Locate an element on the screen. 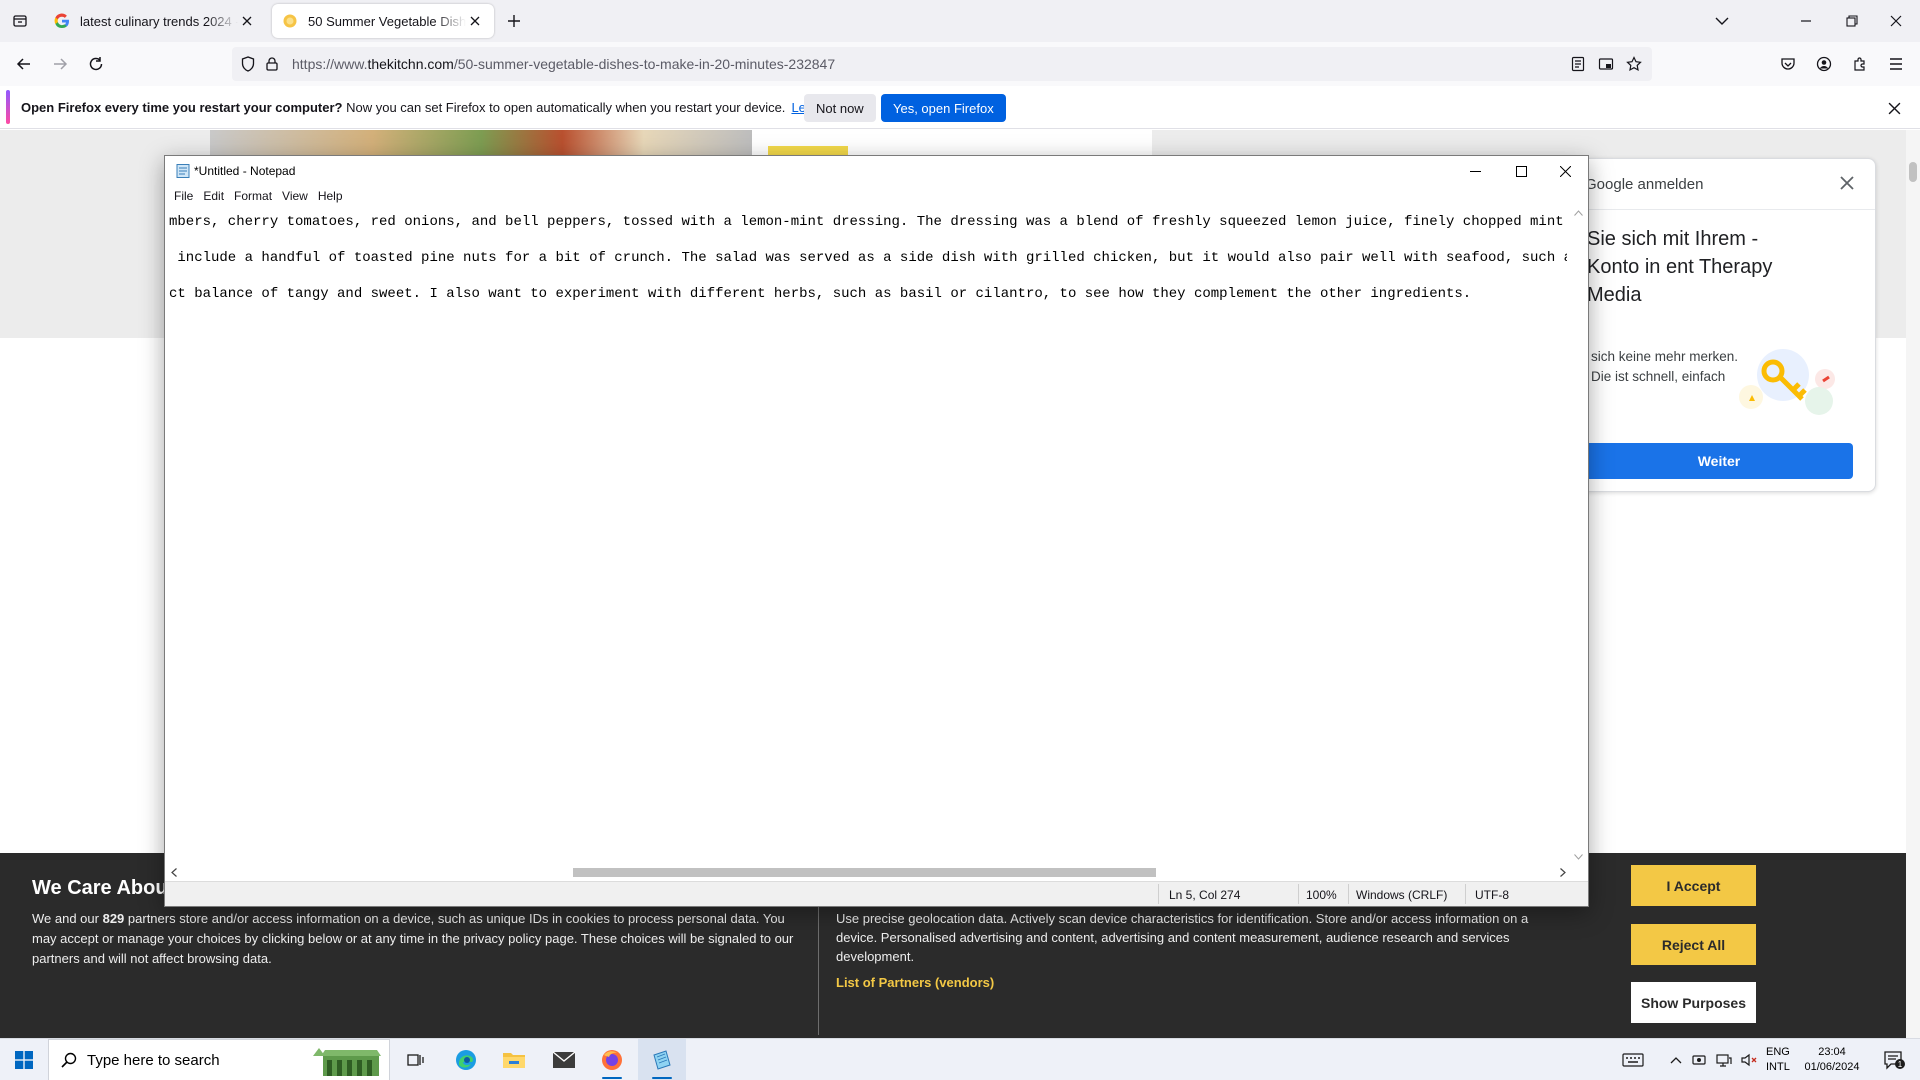 The width and height of the screenshot is (1920, 1080). mail-icon is located at coordinates (564, 1059).